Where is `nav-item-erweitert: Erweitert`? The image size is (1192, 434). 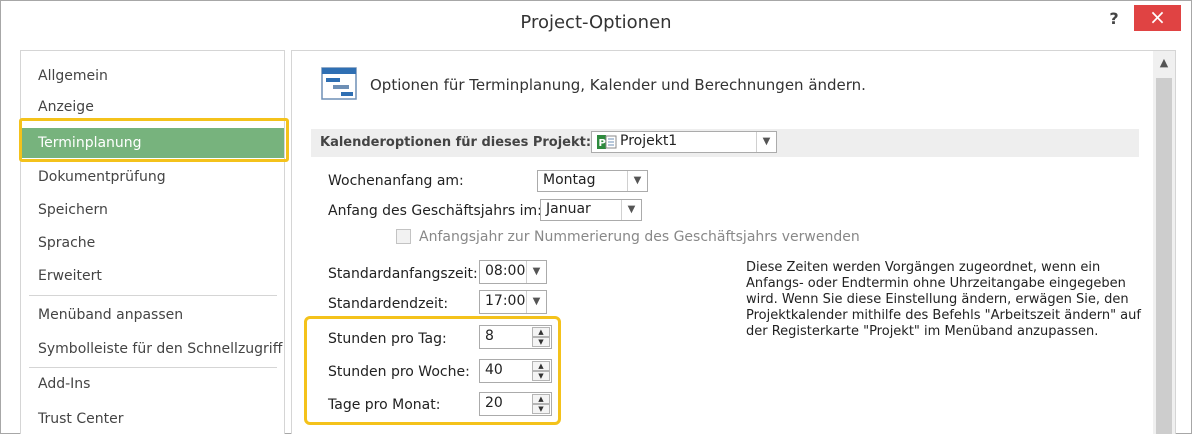
nav-item-erweitert: Erweitert is located at coordinates (152, 276).